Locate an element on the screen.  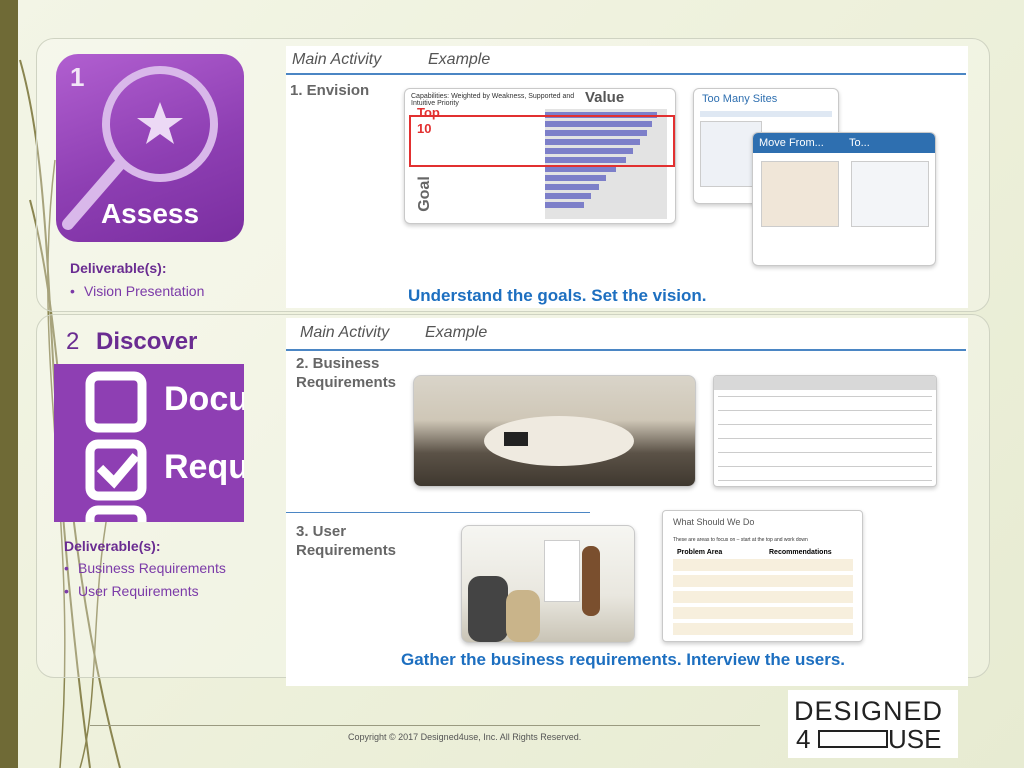
designed4use-logo: DESIGNED 4 USE is located at coordinates (873, 724).